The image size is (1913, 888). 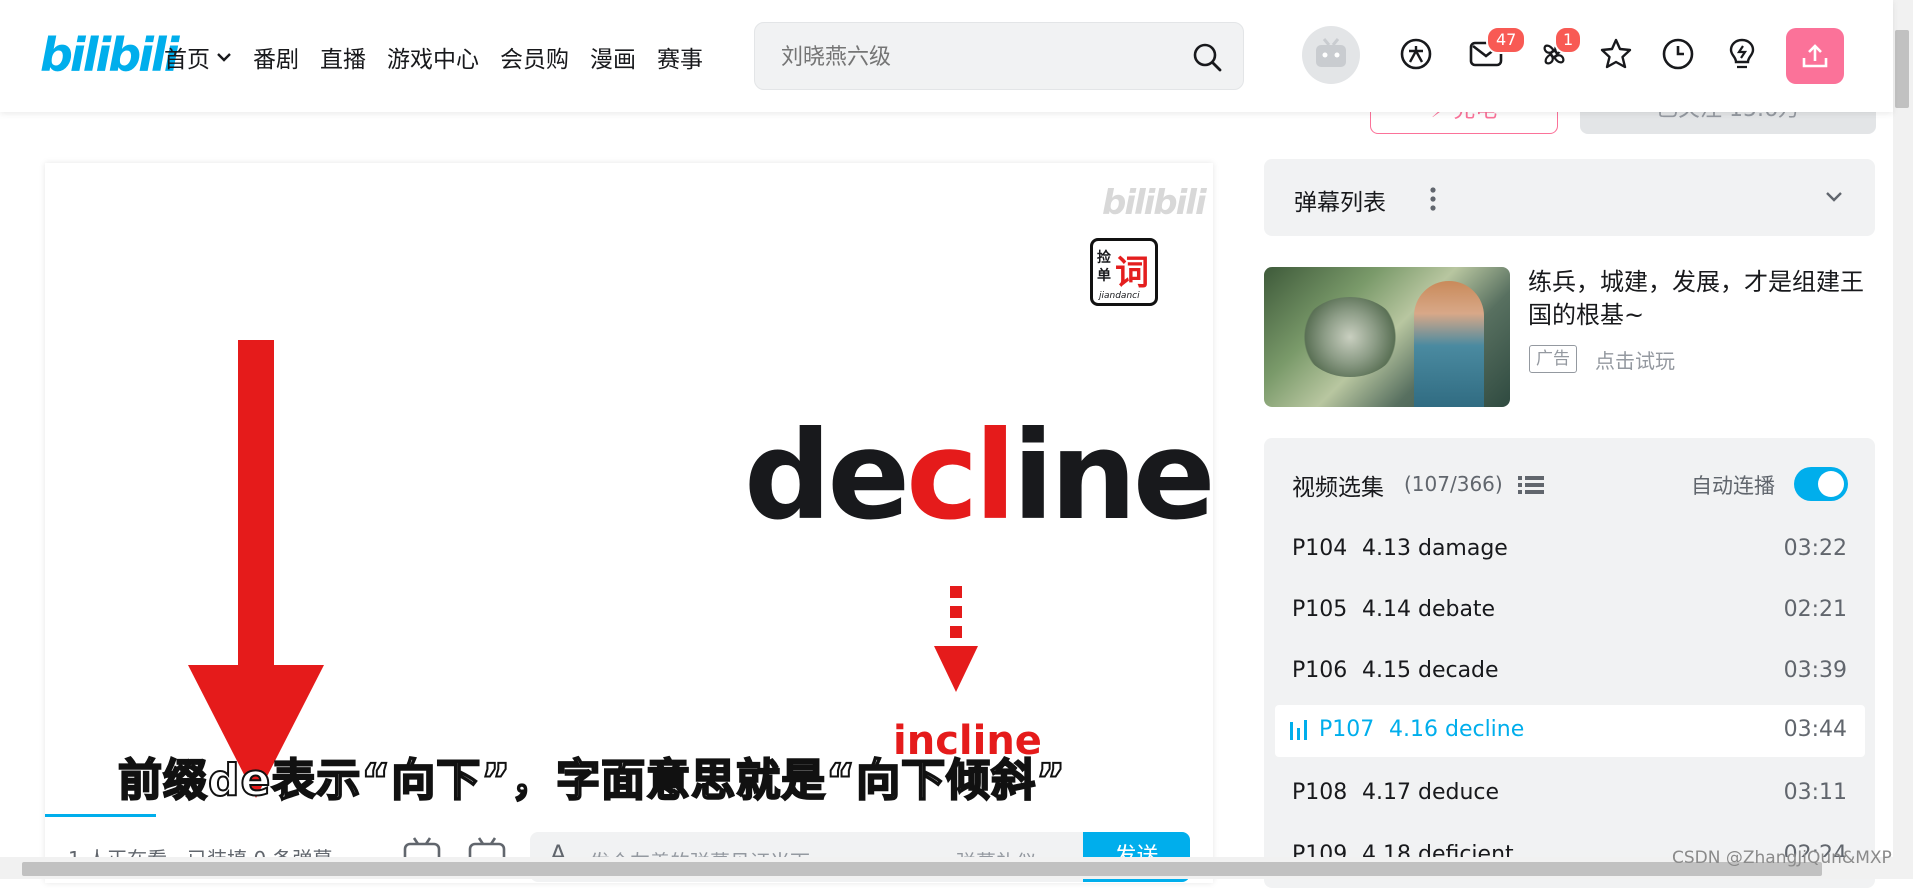 I want to click on upload-button, so click(x=1815, y=56).